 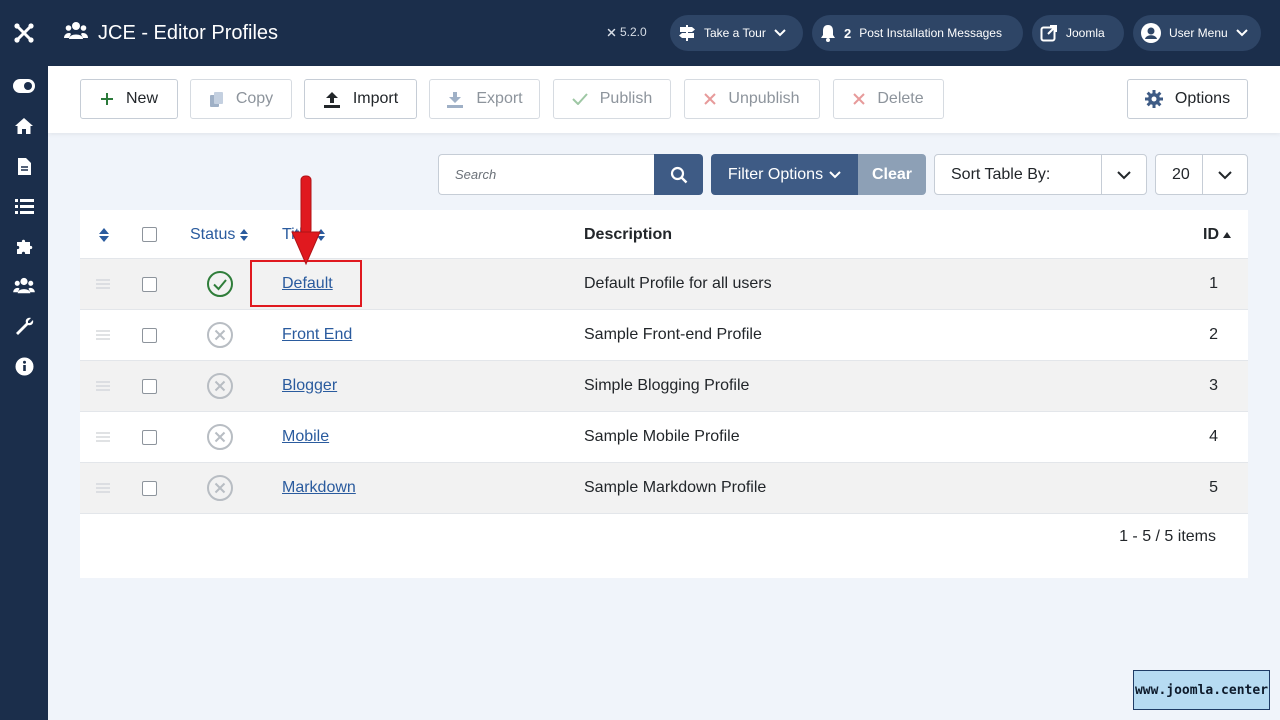 I want to click on red-arrow-icon, so click(x=306, y=220).